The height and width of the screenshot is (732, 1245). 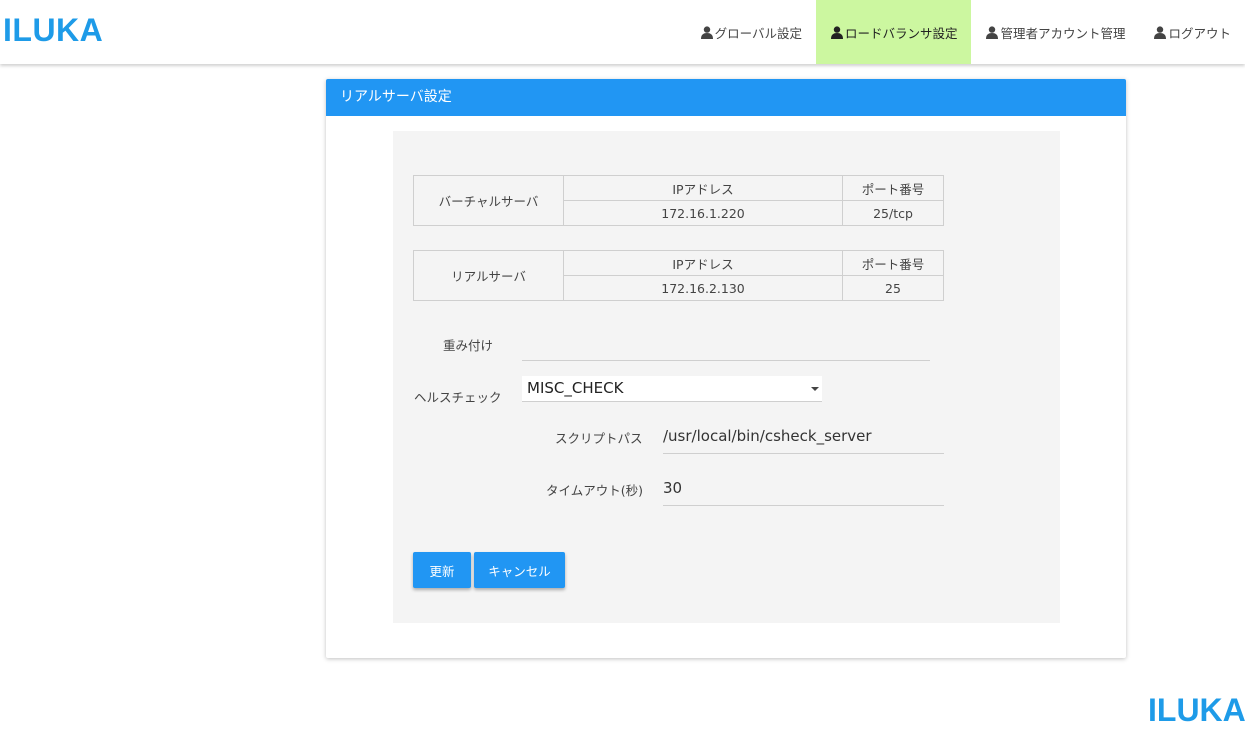 I want to click on card-title: リアルサーバ設定, so click(x=726, y=97).